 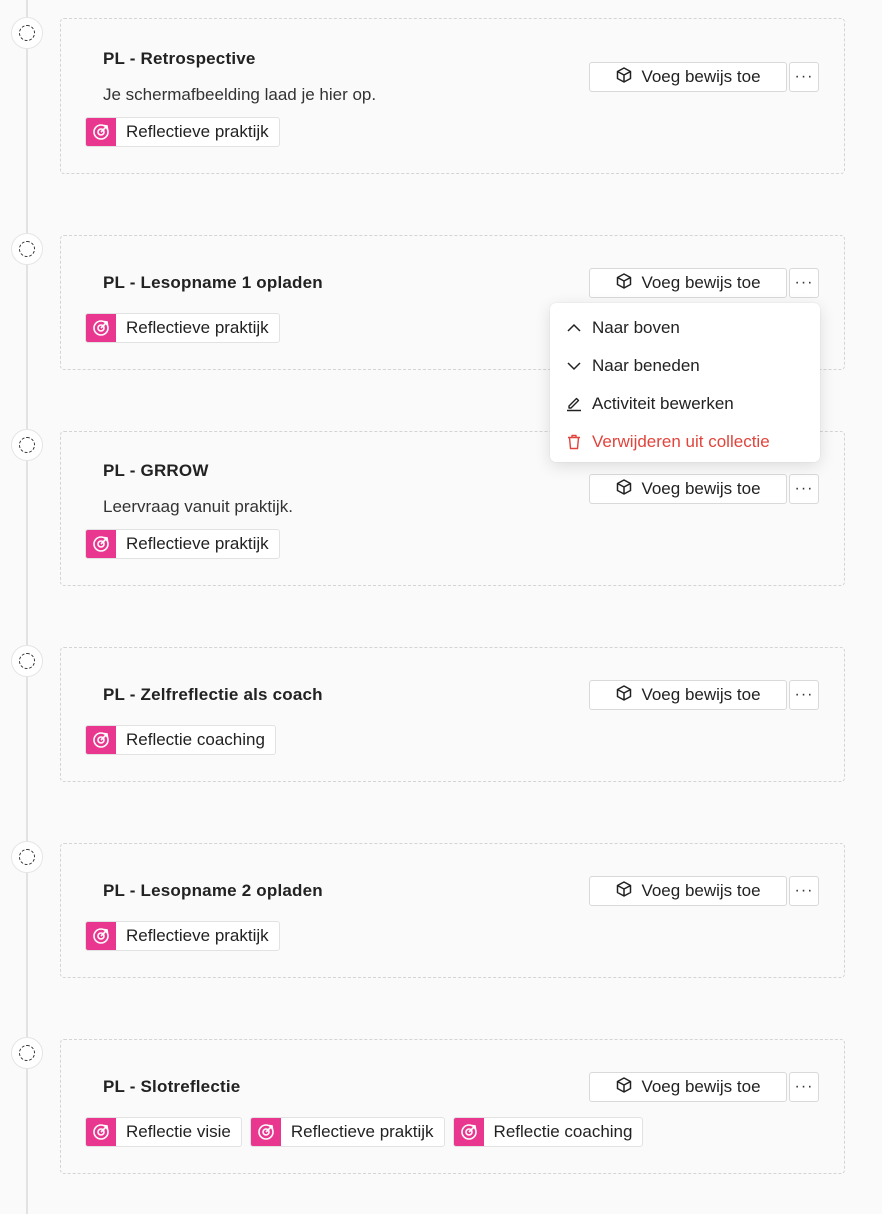 What do you see at coordinates (646, 365) in the screenshot?
I see `menu-item-label: Naar beneden` at bounding box center [646, 365].